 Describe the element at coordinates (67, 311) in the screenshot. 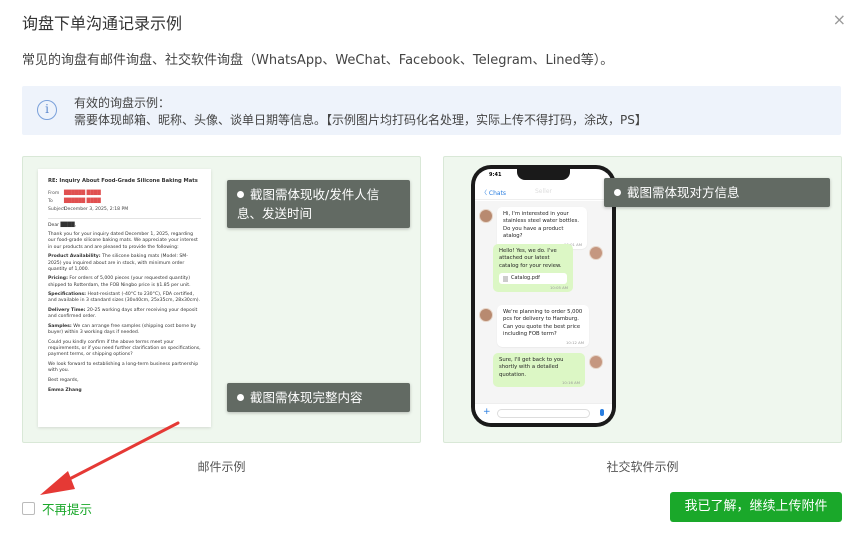

I see `email-para-head: Delivery Time:` at that location.